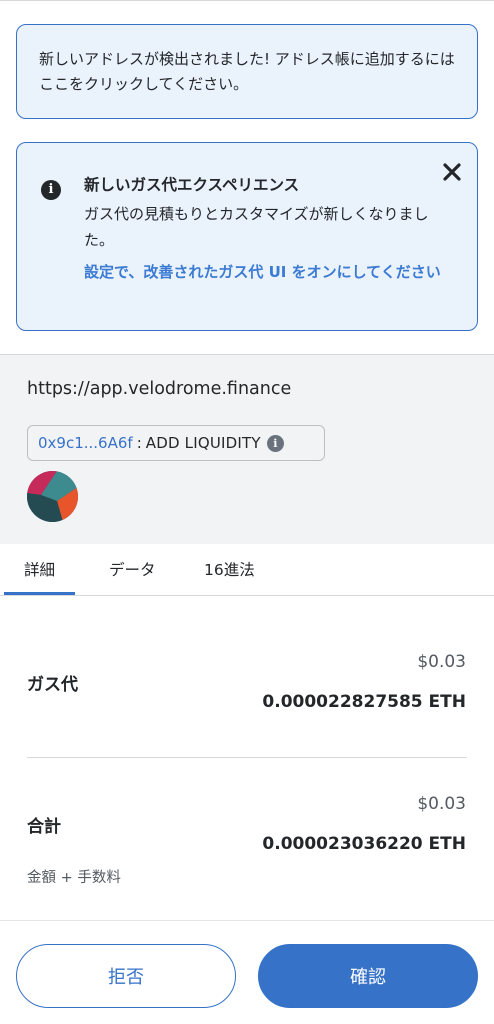 This screenshot has width=494, height=1024. I want to click on tab-hex: 16進法, so click(229, 569).